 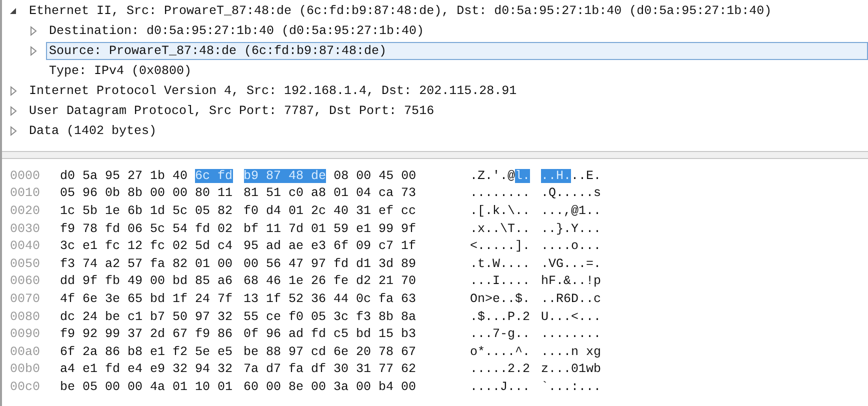 I want to click on hex-bytes: f3 74 a2 57 fa 82 01 00, so click(x=146, y=263).